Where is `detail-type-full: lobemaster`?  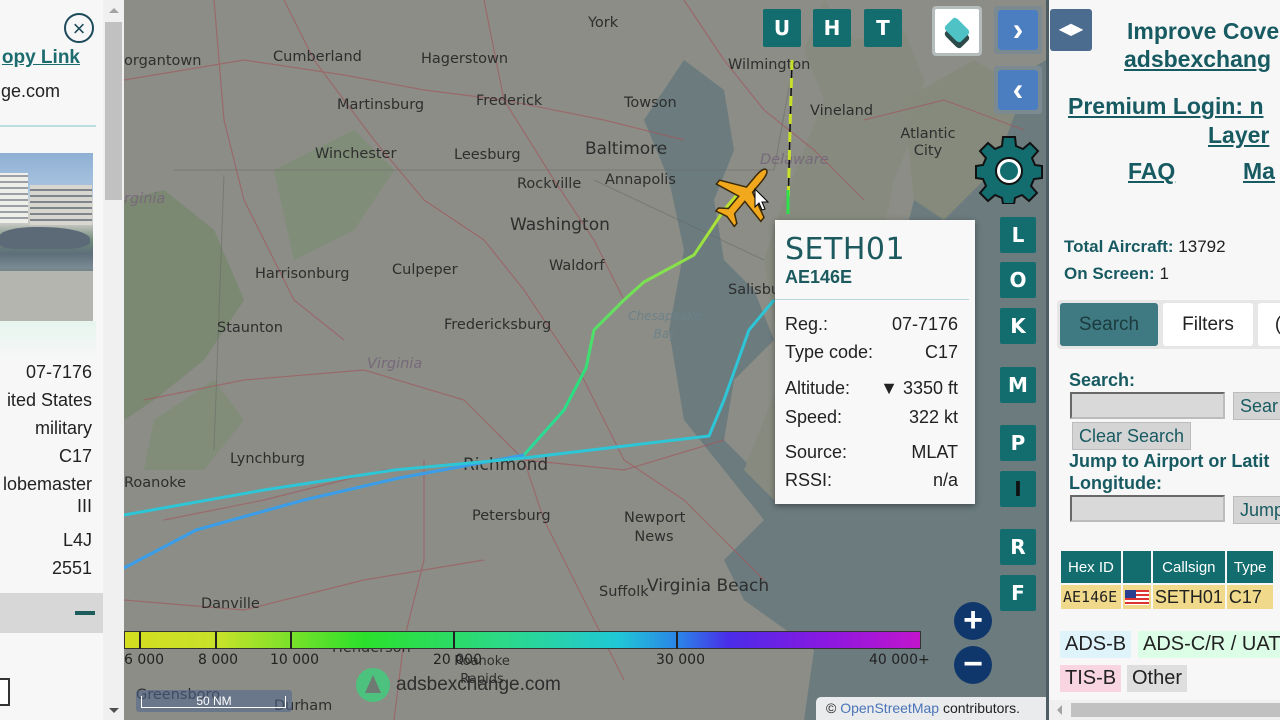
detail-type-full: lobemaster is located at coordinates (47, 484).